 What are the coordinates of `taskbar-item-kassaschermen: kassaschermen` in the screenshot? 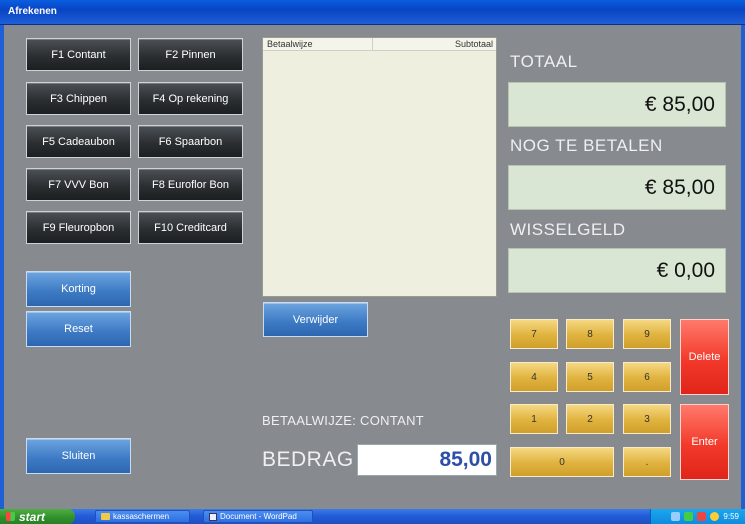 It's located at (142, 516).